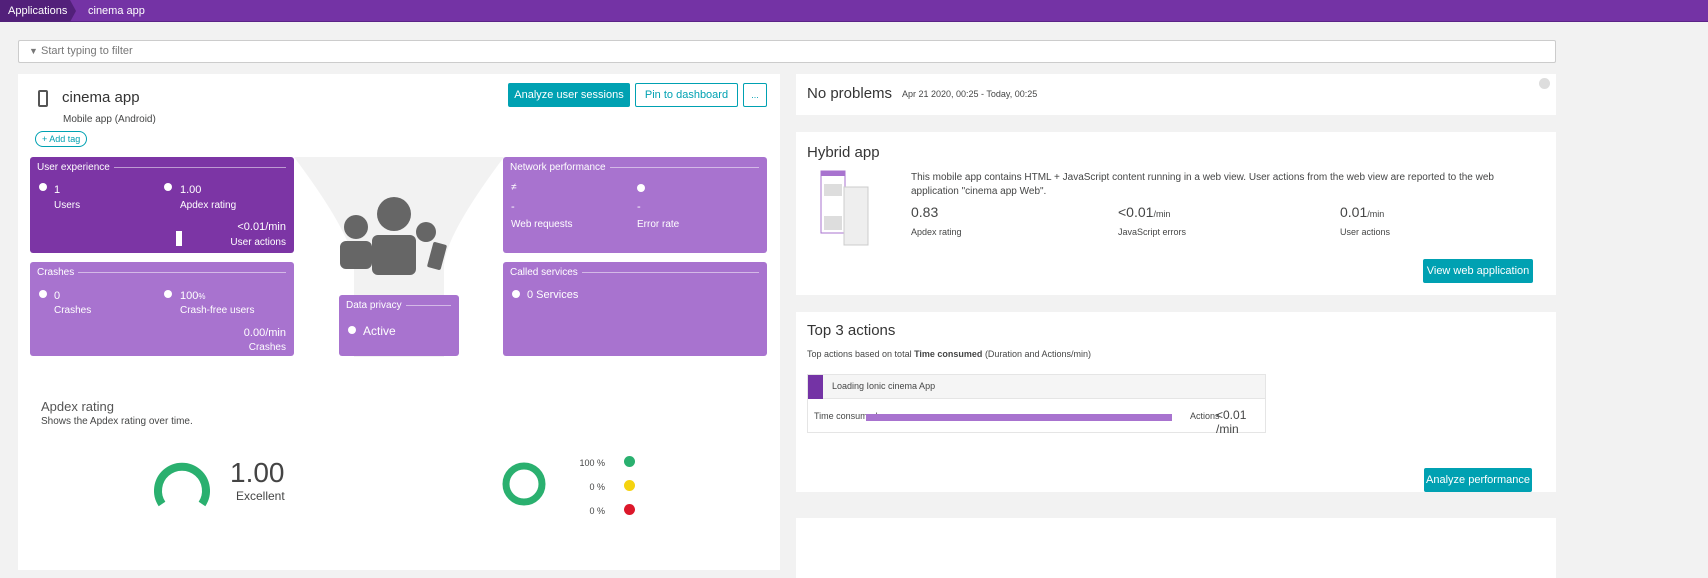 This screenshot has height=578, width=1708. What do you see at coordinates (597, 487) in the screenshot?
I see `tolerating-percent: 0 %` at bounding box center [597, 487].